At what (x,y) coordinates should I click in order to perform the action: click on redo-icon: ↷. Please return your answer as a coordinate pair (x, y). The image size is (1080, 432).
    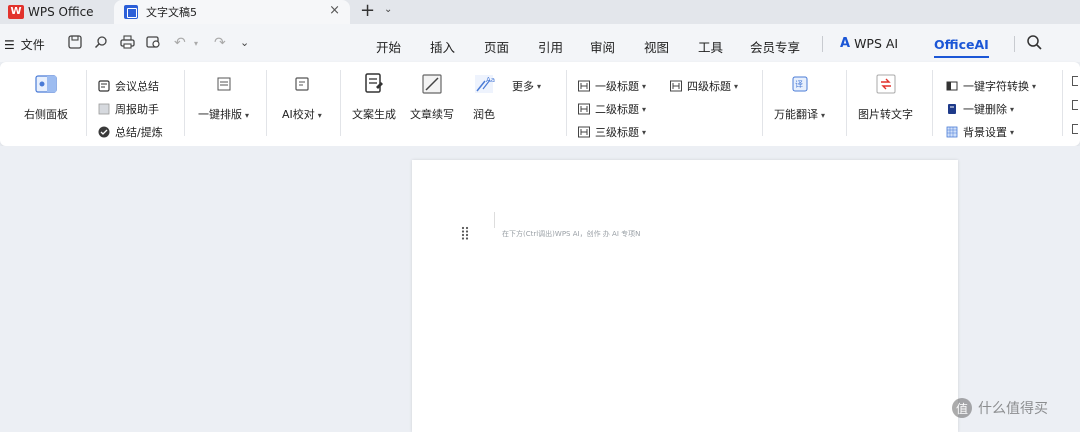
    Looking at the image, I should click on (220, 43).